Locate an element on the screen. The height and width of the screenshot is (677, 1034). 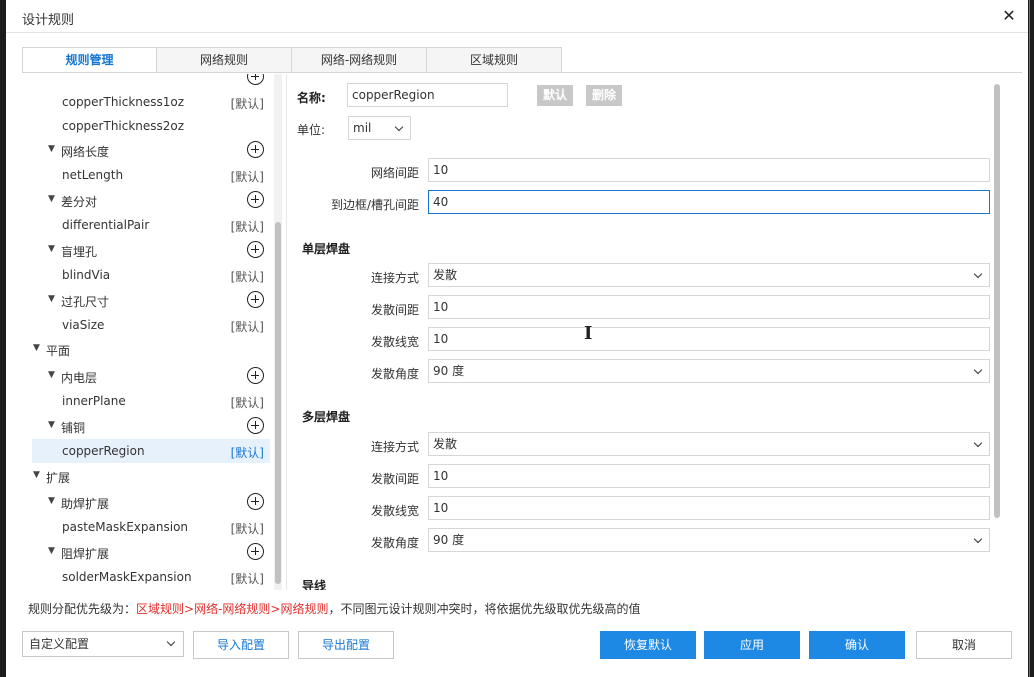
tree-item-label: viaSize is located at coordinates (83, 325).